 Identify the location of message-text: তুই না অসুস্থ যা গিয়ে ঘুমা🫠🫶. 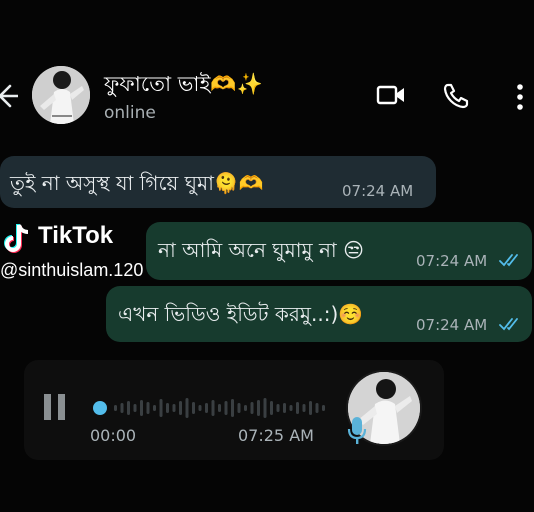
(137, 183).